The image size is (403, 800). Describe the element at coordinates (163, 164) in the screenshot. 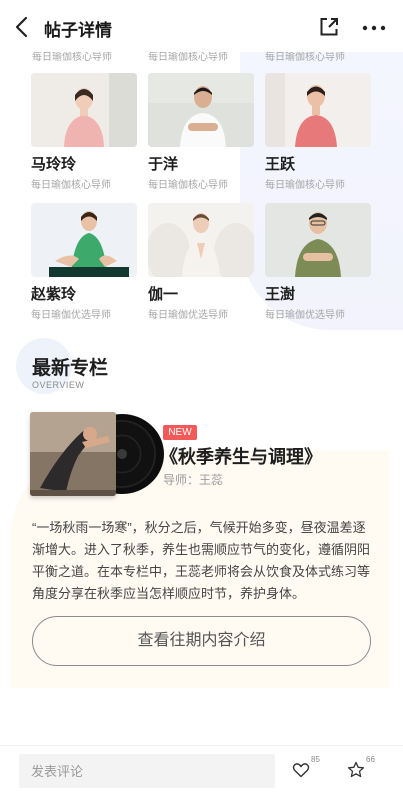

I see `teacher-name: 于洋` at that location.